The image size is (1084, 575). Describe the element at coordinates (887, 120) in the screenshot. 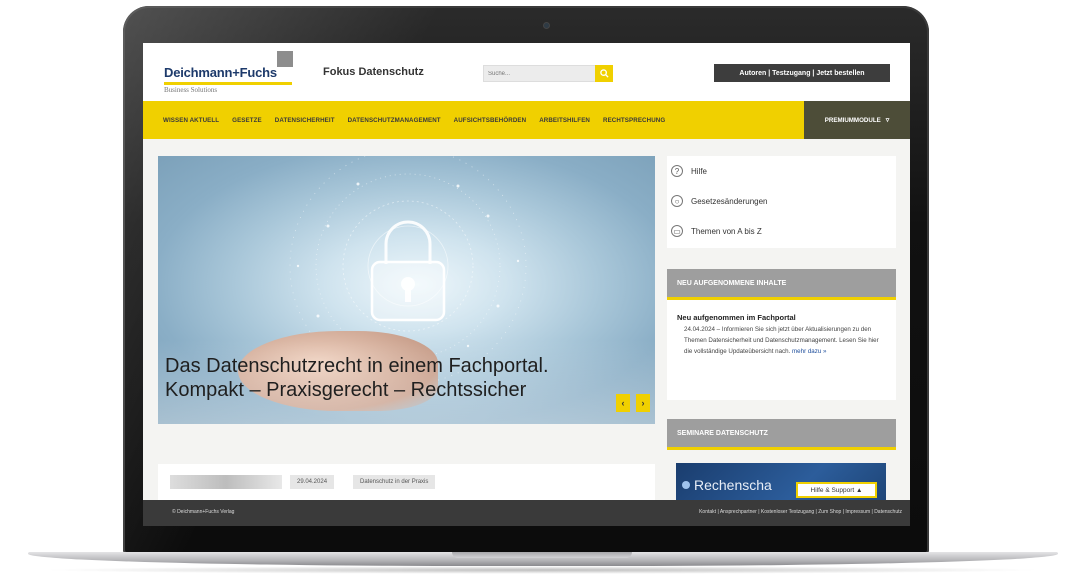

I see `chevron-down-icon: ▿` at that location.